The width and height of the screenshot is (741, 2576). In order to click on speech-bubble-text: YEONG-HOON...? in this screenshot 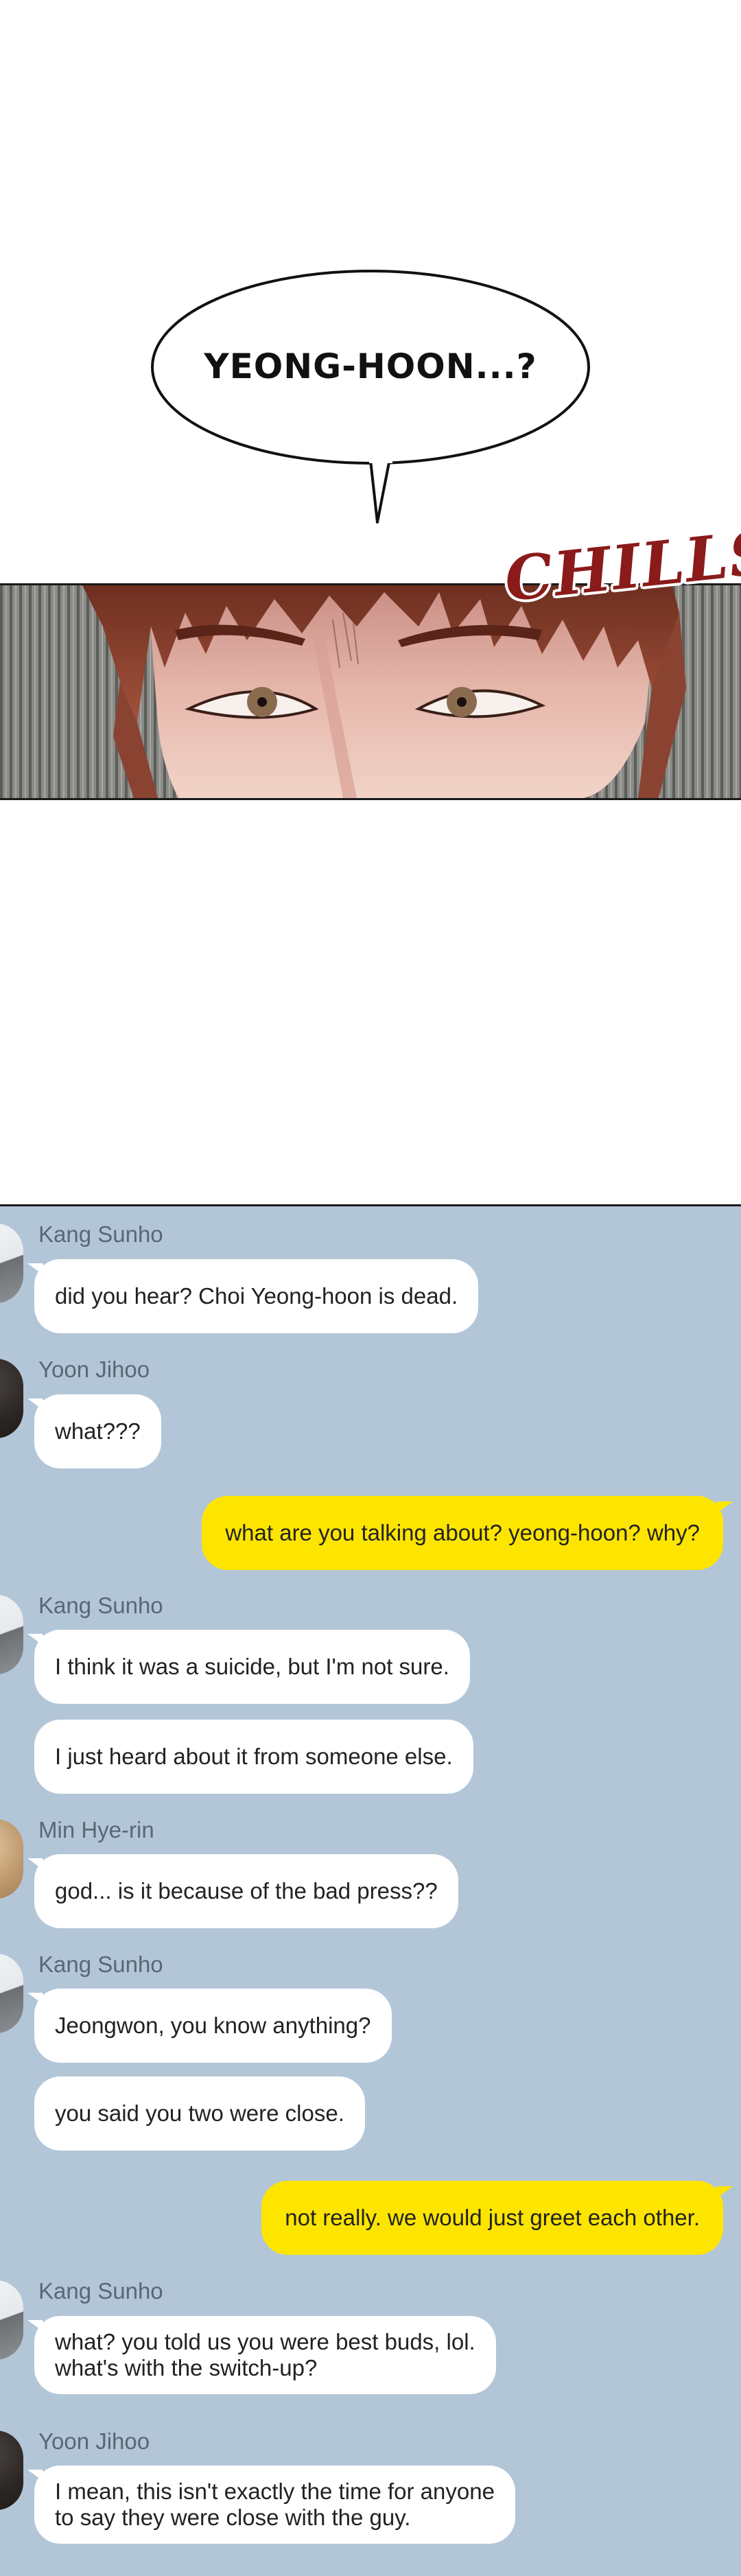, I will do `click(370, 366)`.